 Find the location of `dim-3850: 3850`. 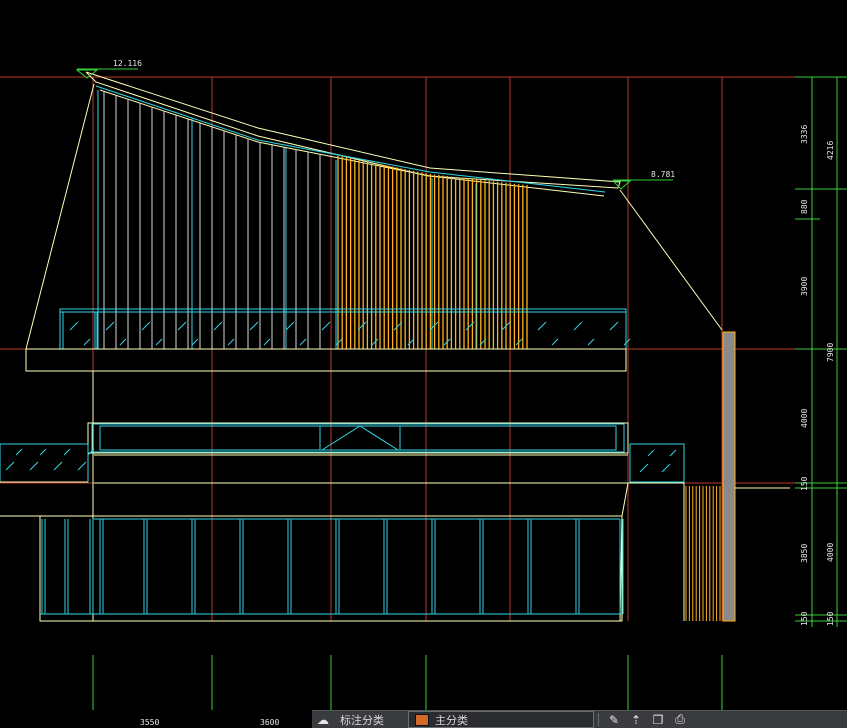

dim-3850: 3850 is located at coordinates (804, 553).